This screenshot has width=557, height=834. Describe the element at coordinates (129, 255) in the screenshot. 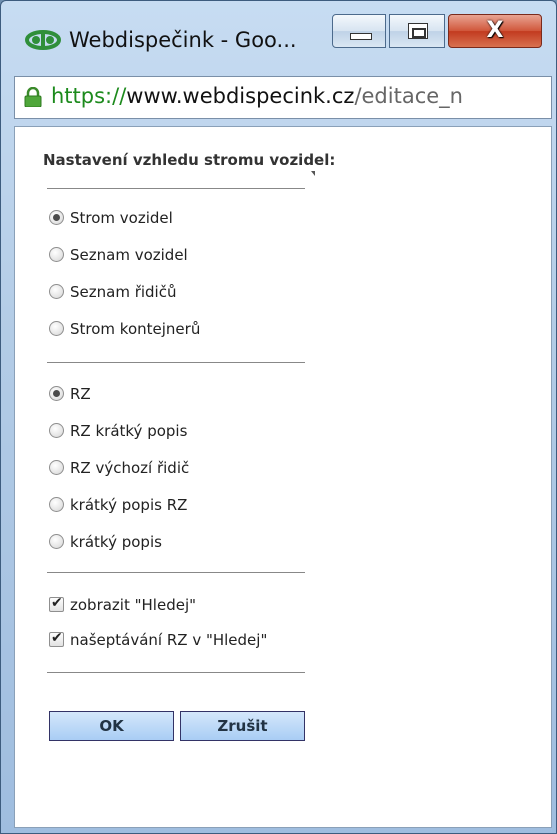

I see `radio-label: Seznam vozidel` at that location.